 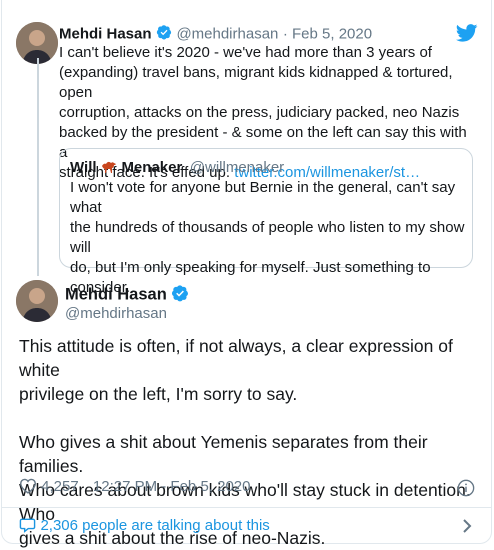 I want to click on like-count: 4,257, so click(x=60, y=486).